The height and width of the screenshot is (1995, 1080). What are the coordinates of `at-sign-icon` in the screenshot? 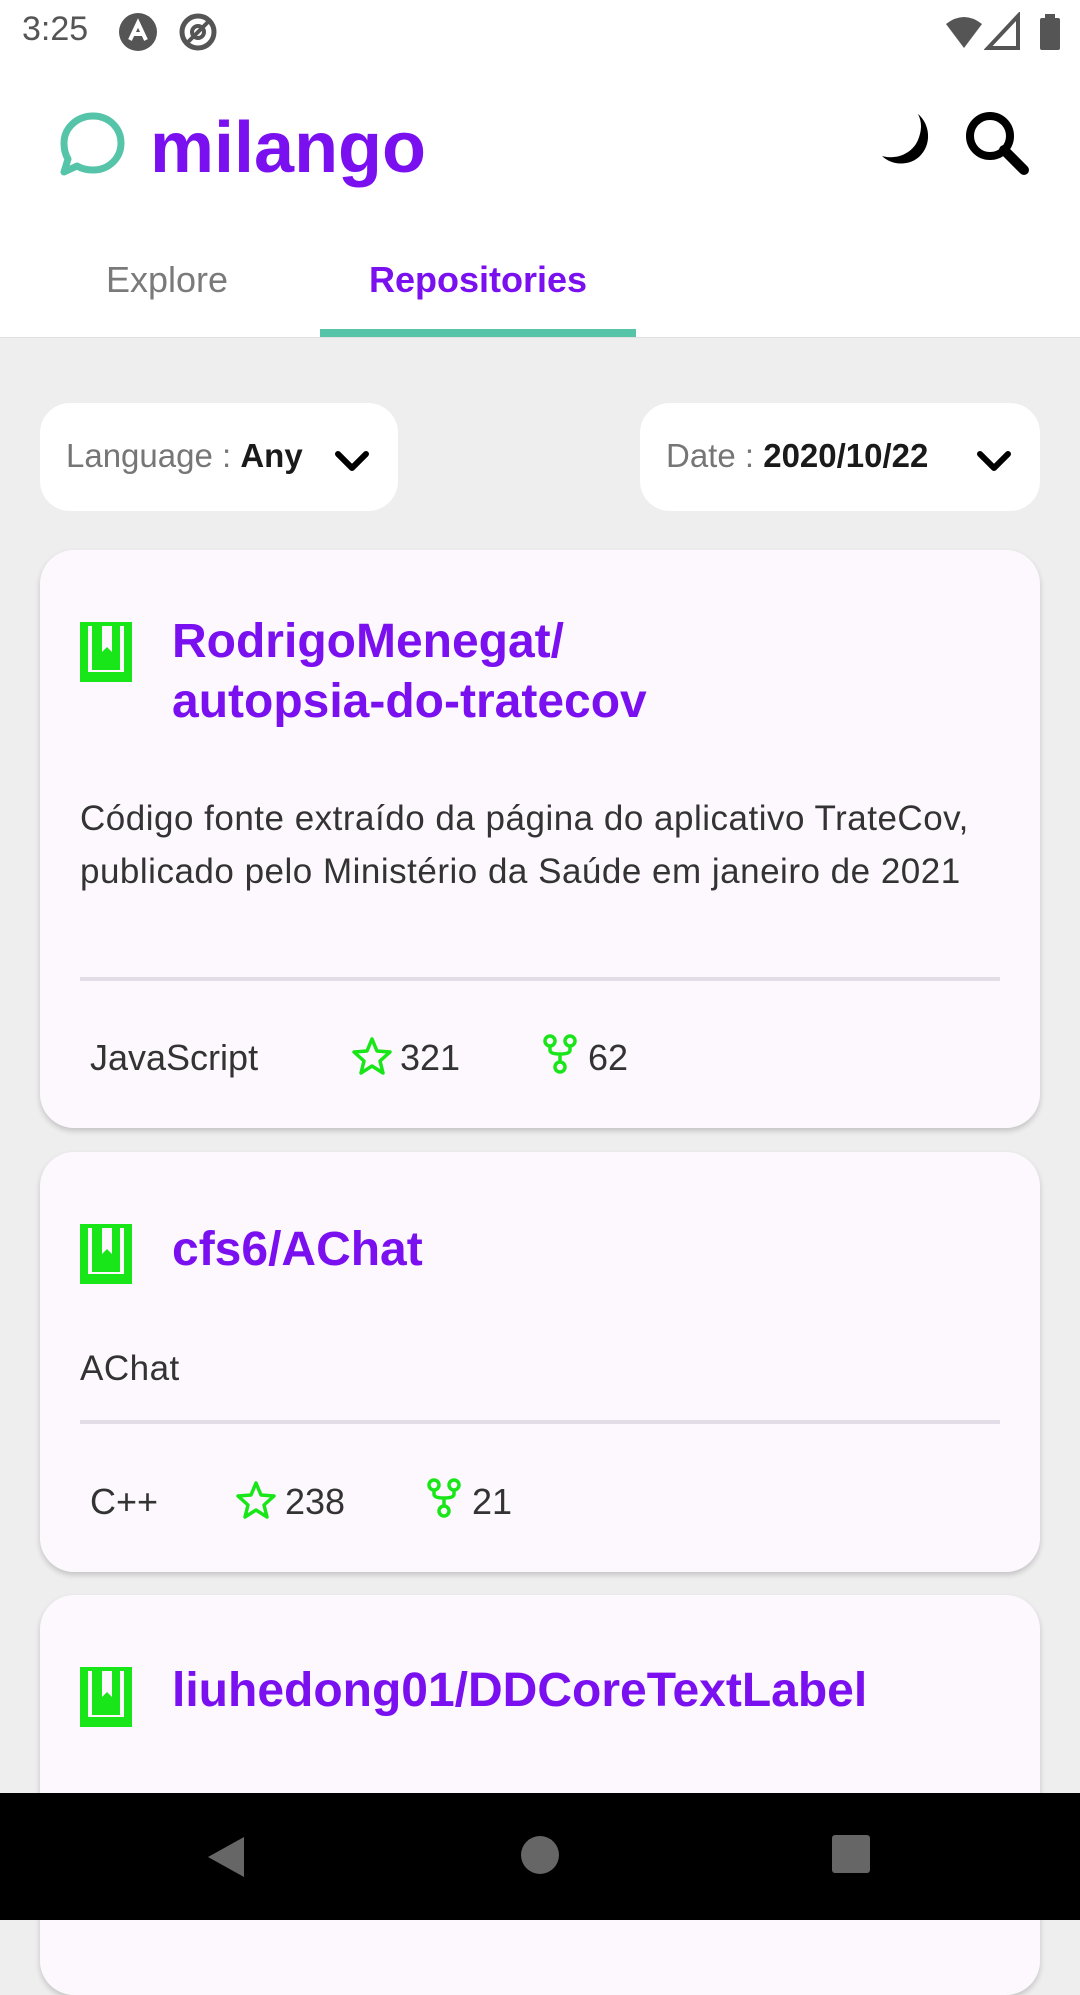 It's located at (198, 32).